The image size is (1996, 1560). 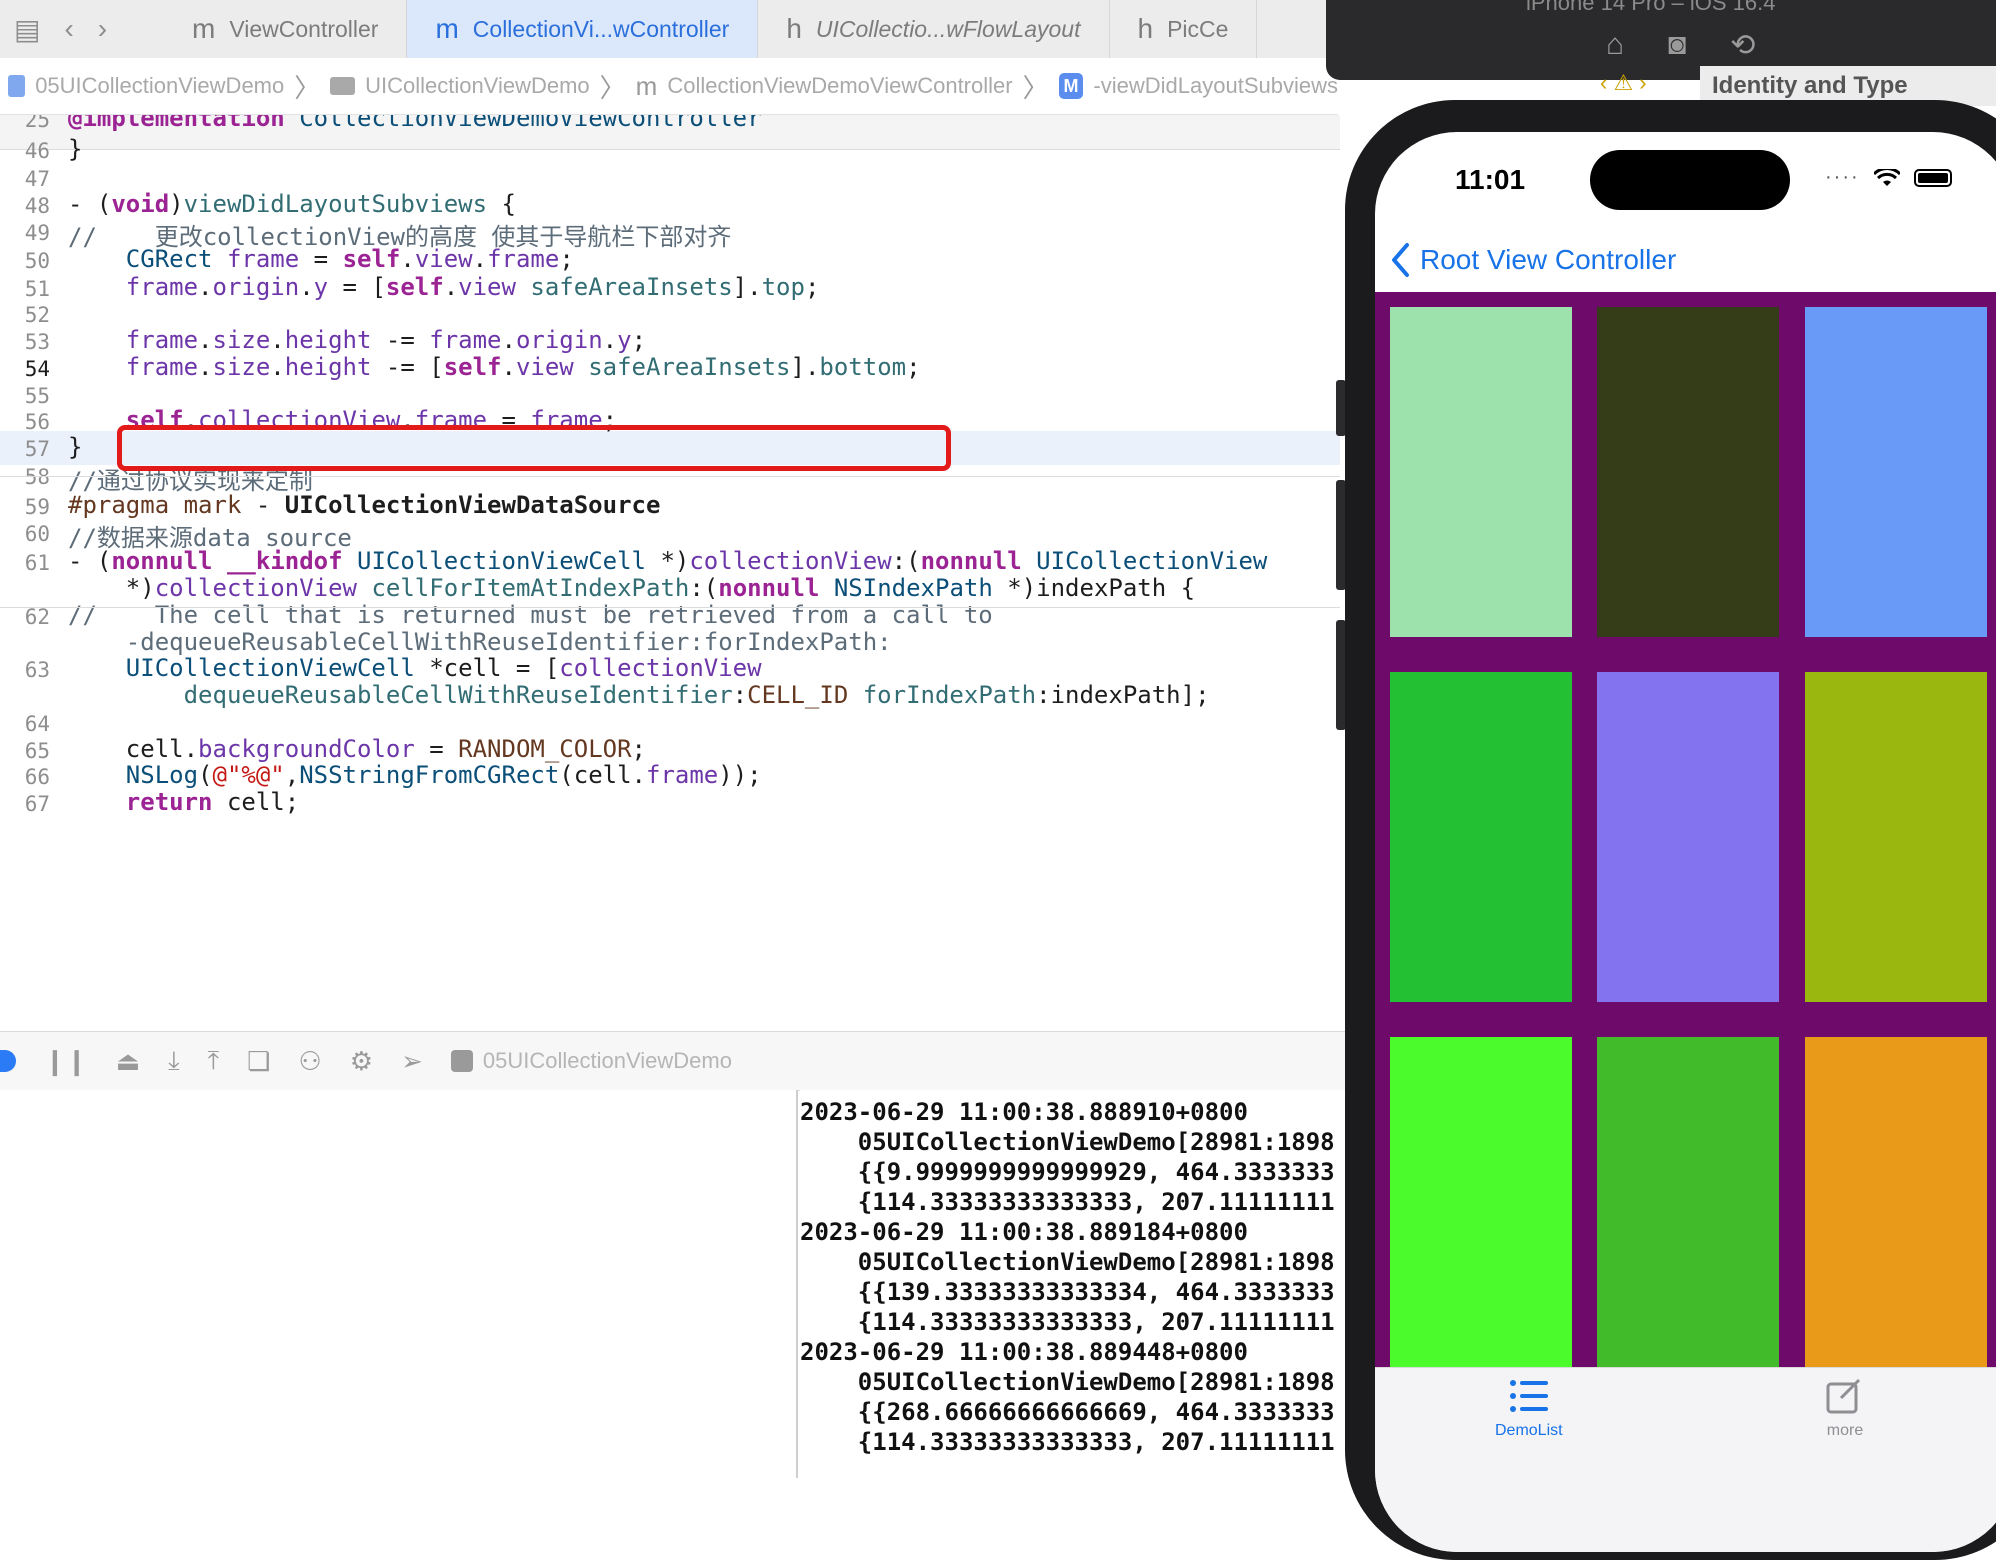 I want to click on back-icon: ‹, so click(x=68, y=29).